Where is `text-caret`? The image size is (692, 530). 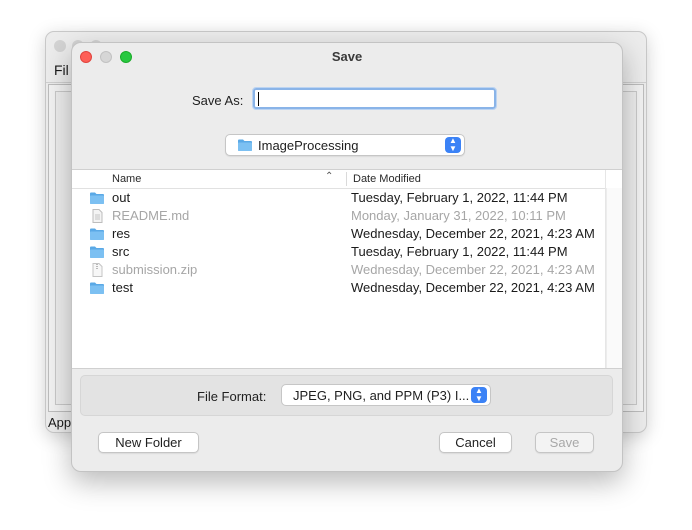
text-caret is located at coordinates (258, 99).